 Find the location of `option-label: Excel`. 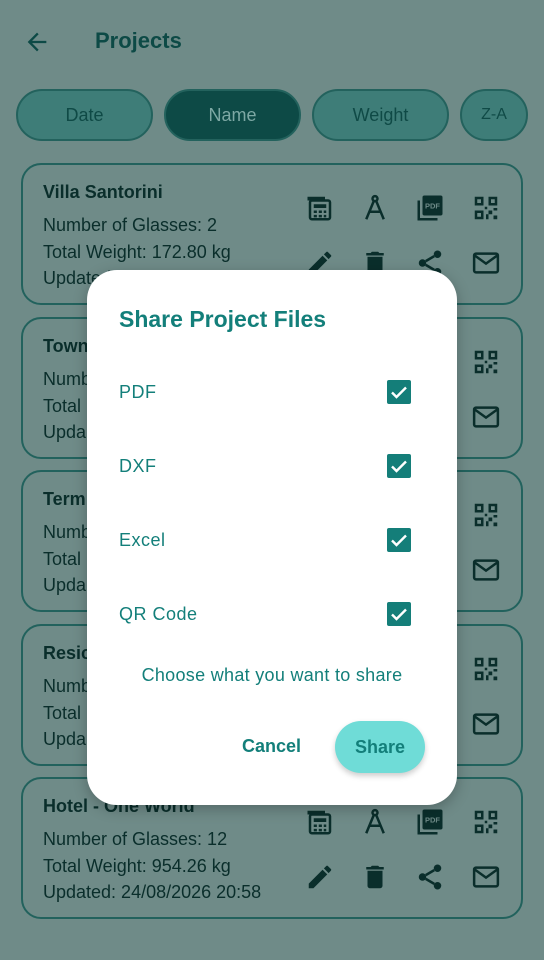

option-label: Excel is located at coordinates (142, 540).